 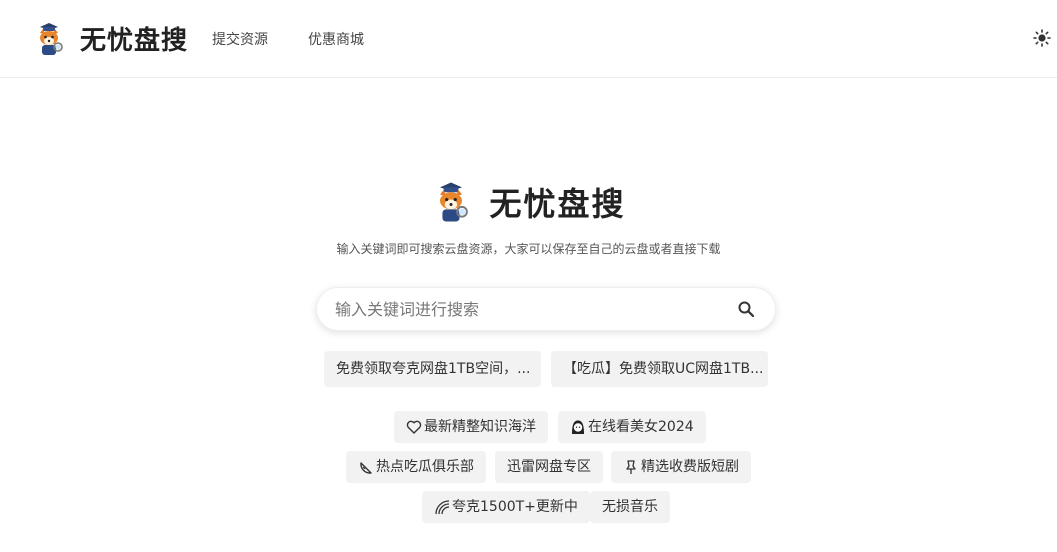 What do you see at coordinates (578, 427) in the screenshot?
I see `girl-icon` at bounding box center [578, 427].